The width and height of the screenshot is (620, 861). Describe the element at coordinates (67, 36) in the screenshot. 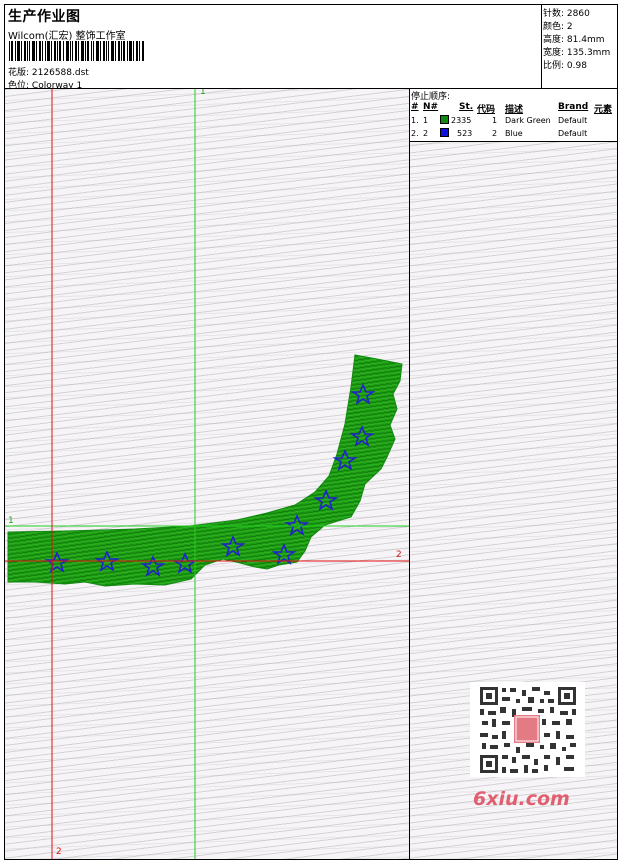

I see `studio-name: Wilcom(汇宏) 整饰工作室` at that location.